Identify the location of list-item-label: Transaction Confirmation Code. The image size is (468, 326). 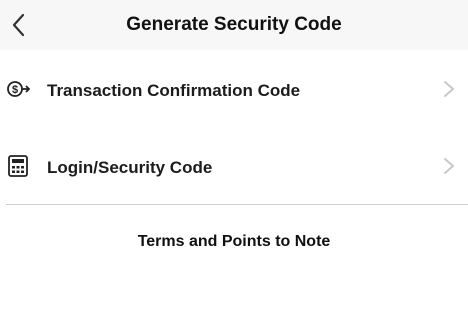
(174, 90).